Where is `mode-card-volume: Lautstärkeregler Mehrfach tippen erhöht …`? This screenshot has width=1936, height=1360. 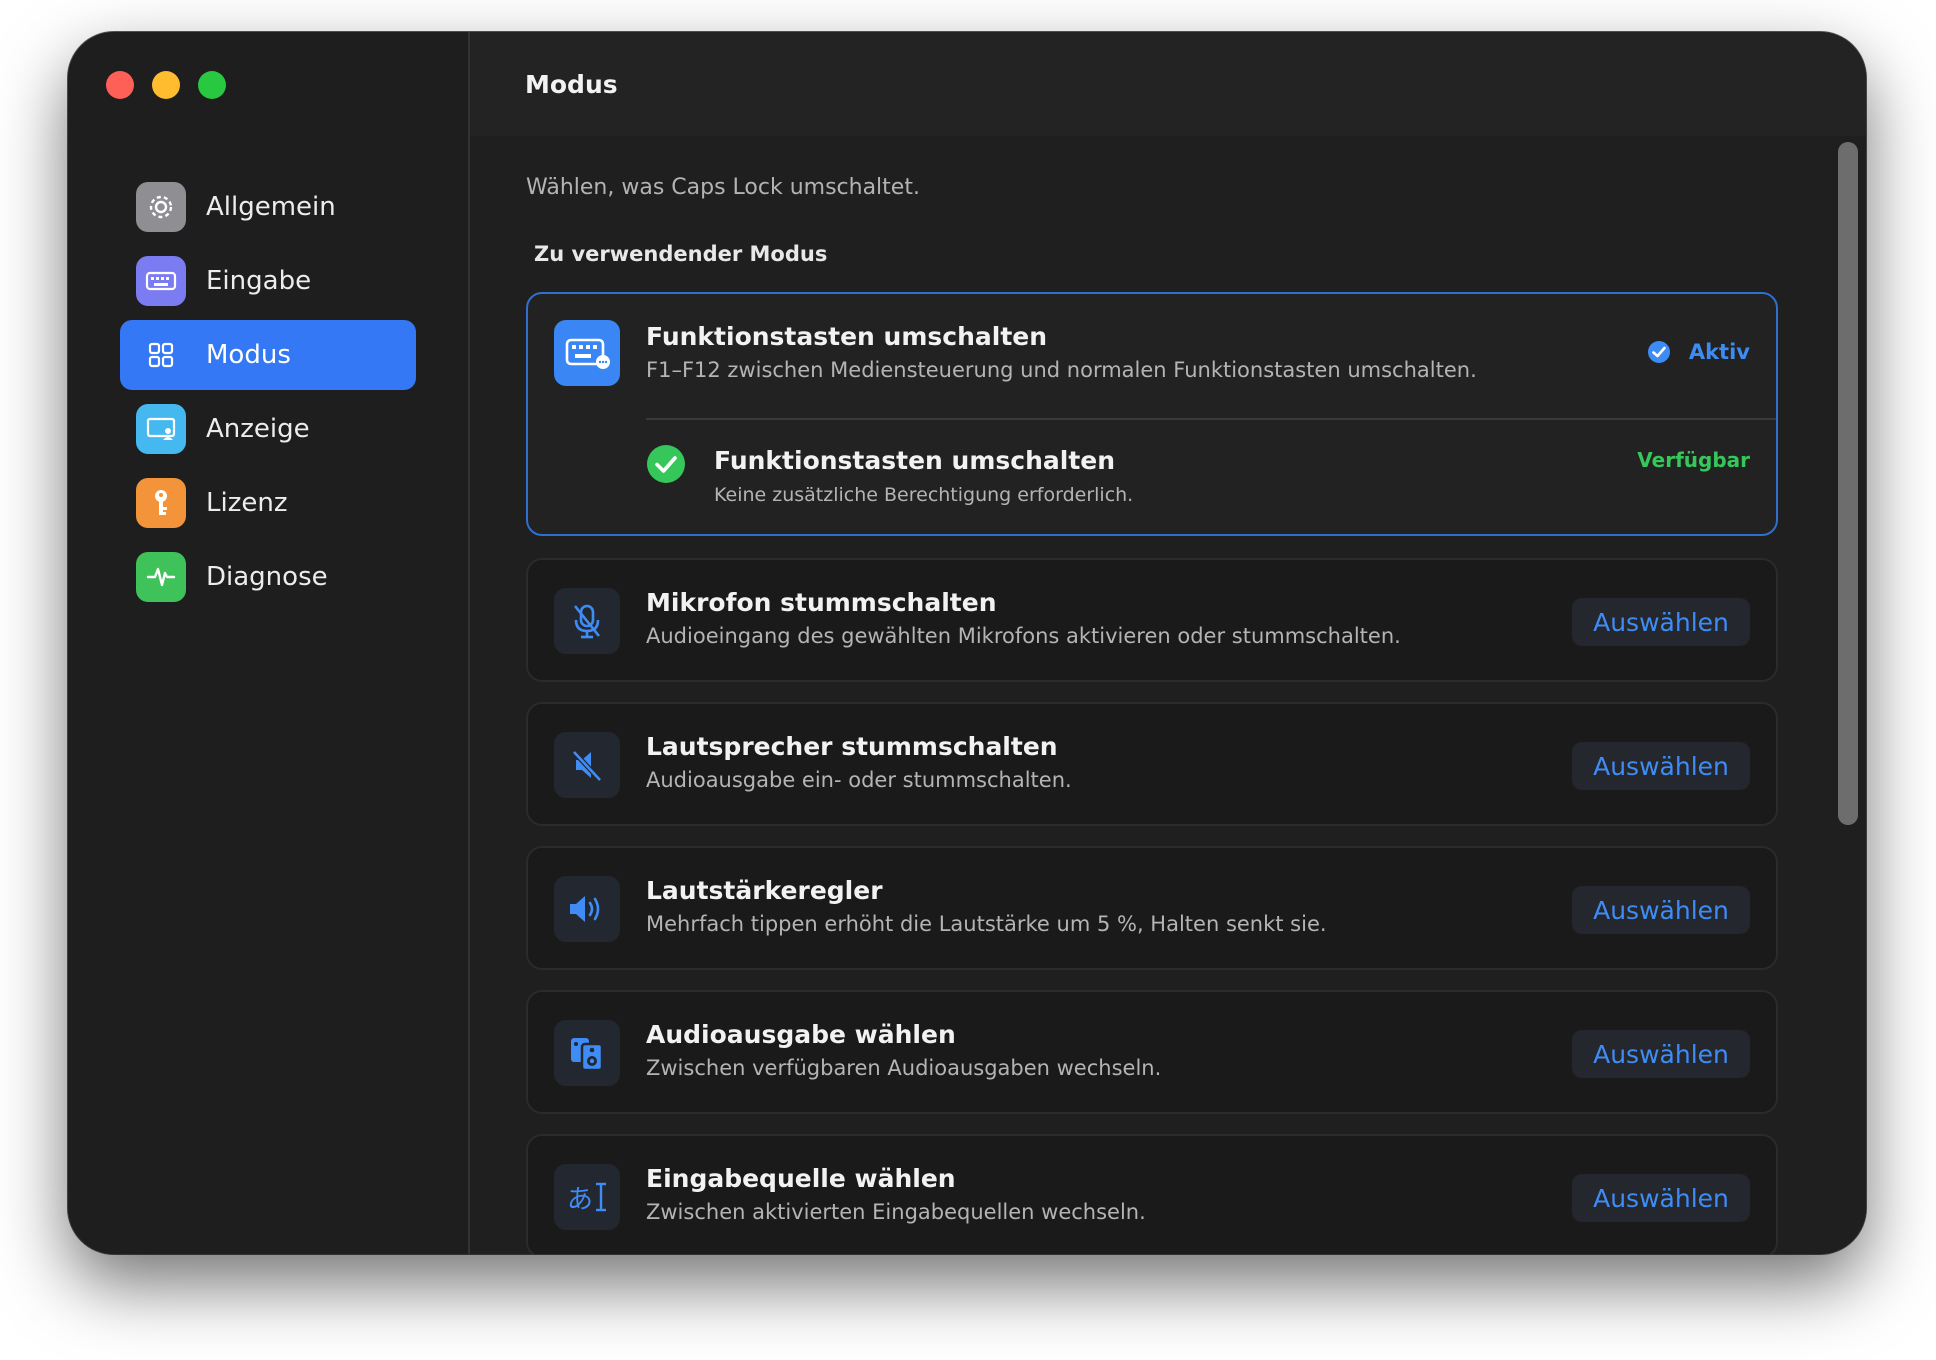 mode-card-volume: Lautstärkeregler Mehrfach tippen erhöht … is located at coordinates (1152, 908).